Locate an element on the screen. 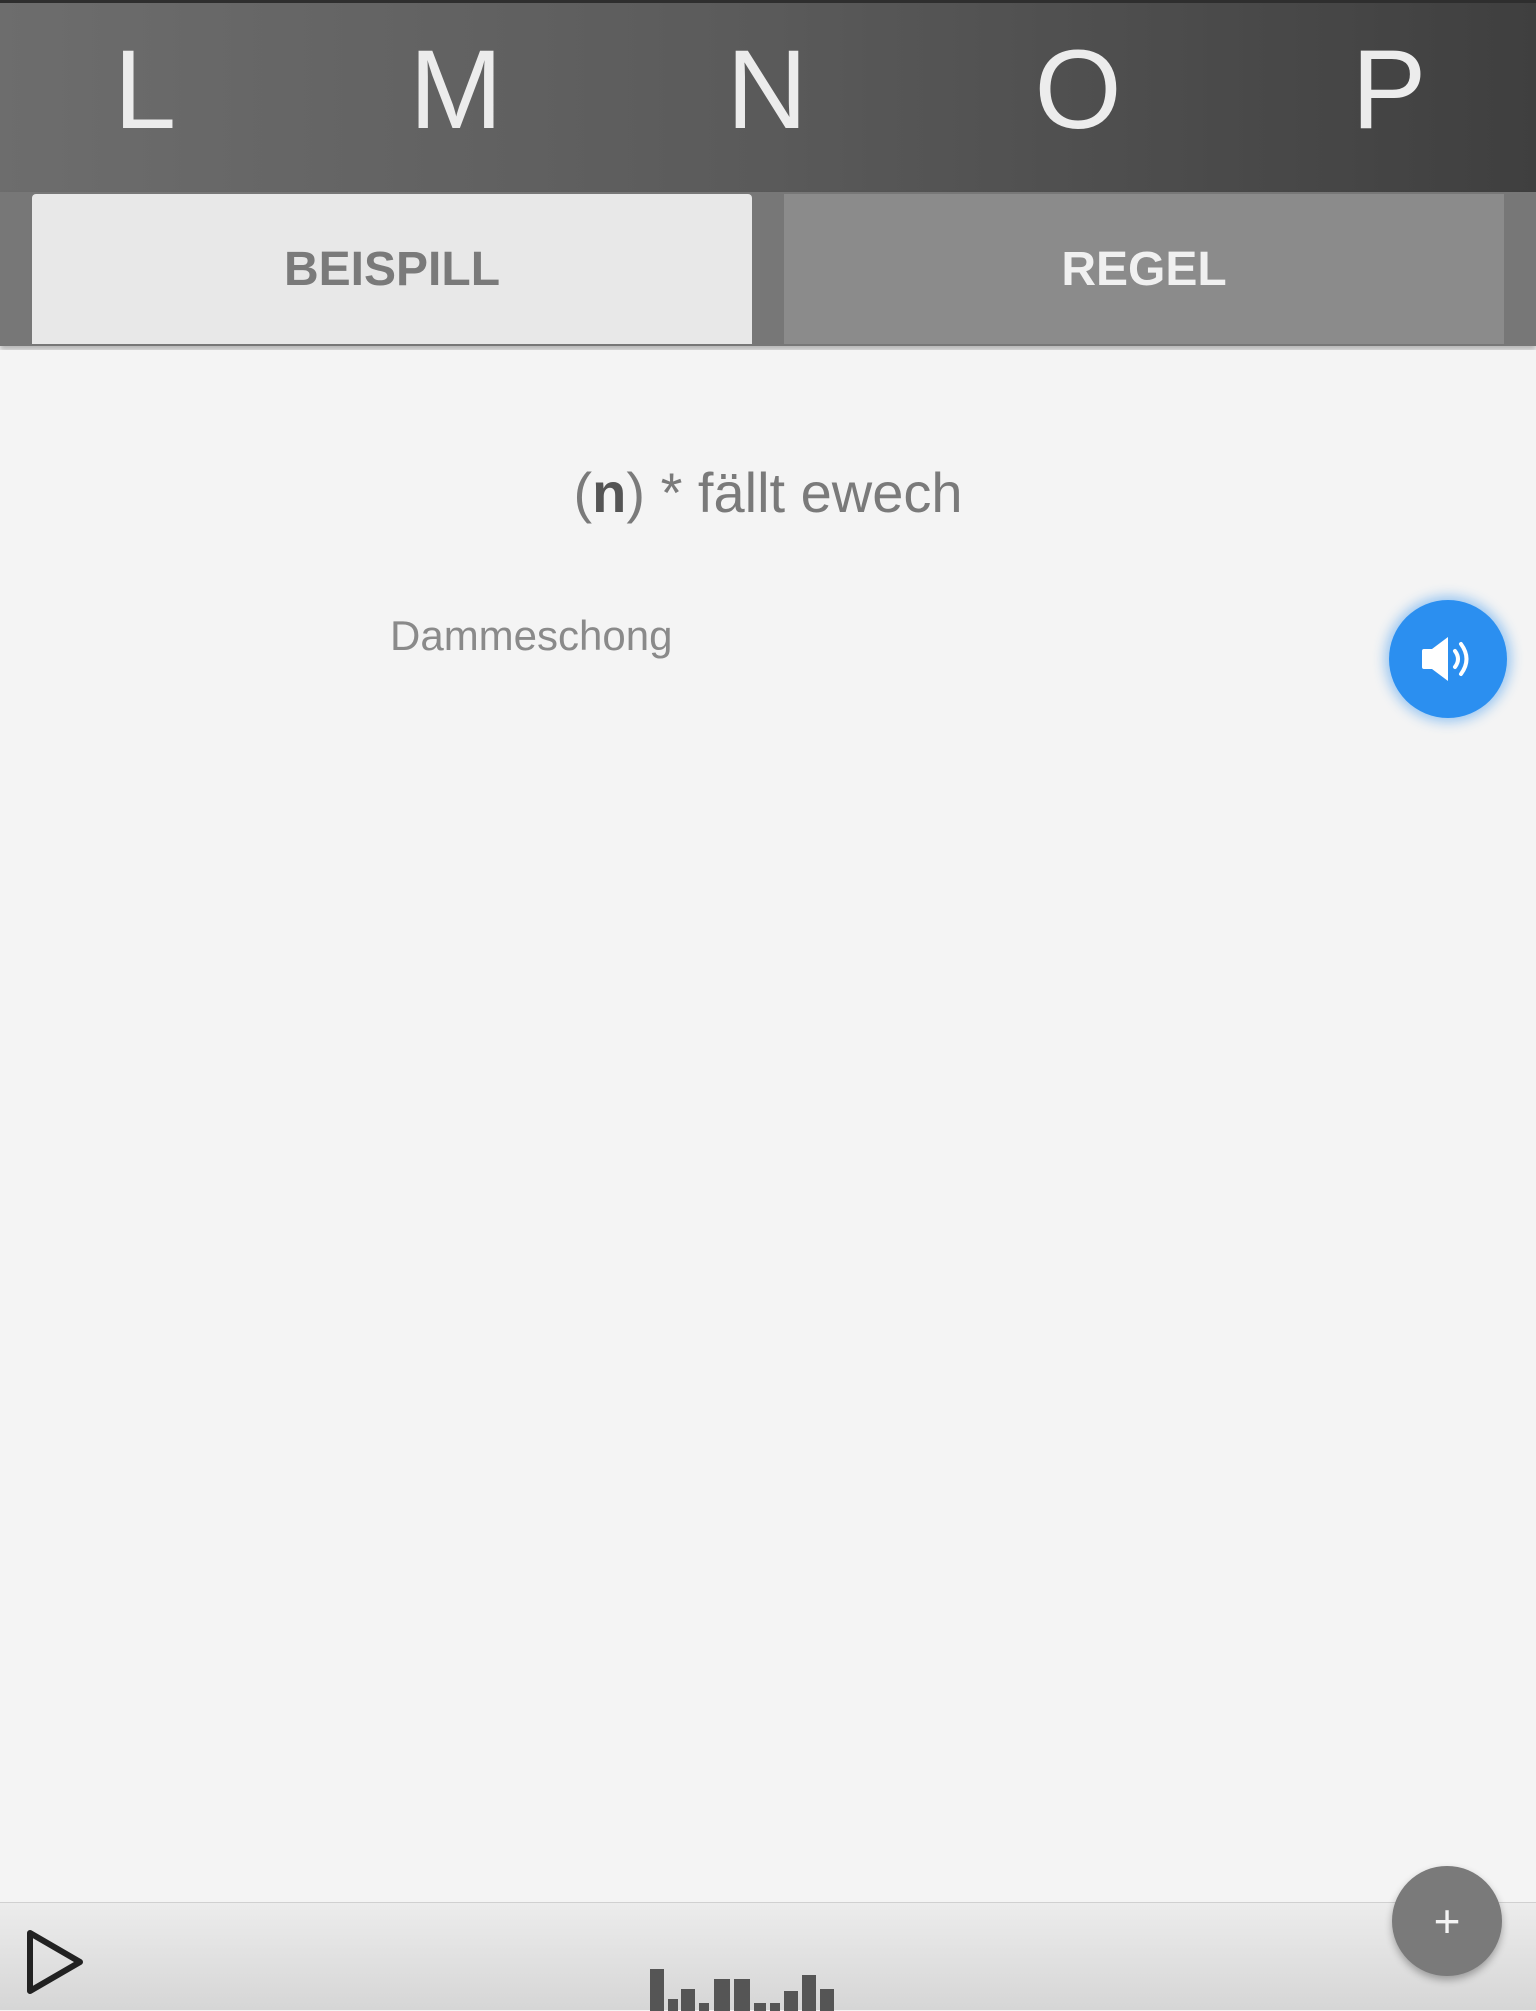 The width and height of the screenshot is (1536, 2011). letter-O: O is located at coordinates (1078, 90).